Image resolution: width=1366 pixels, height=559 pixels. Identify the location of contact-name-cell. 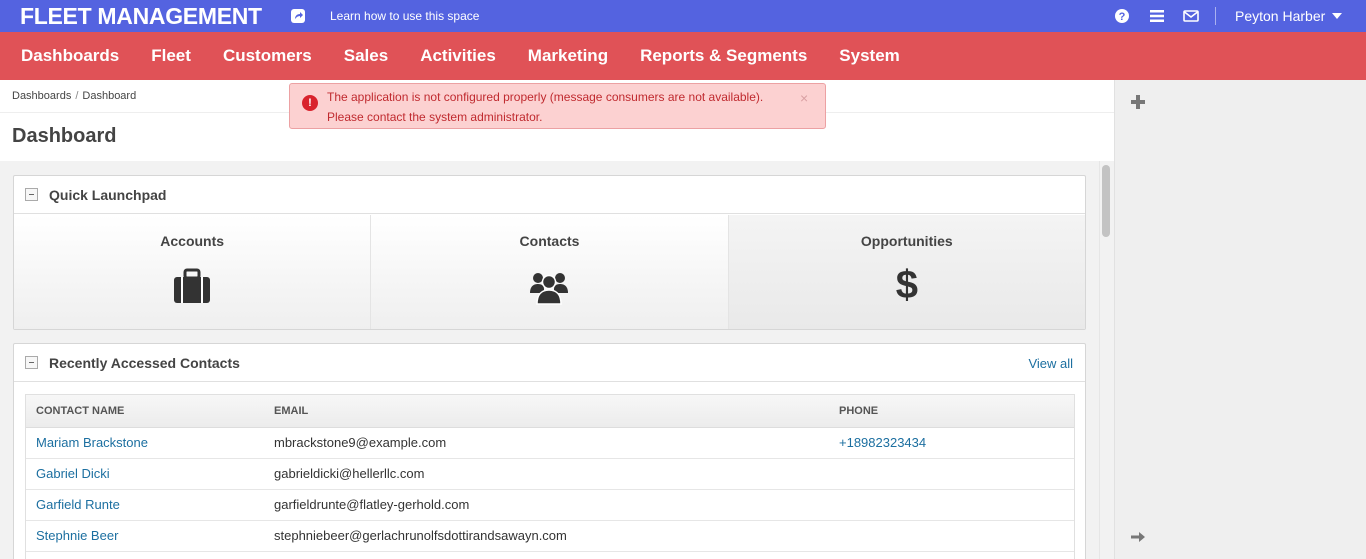
(145, 555).